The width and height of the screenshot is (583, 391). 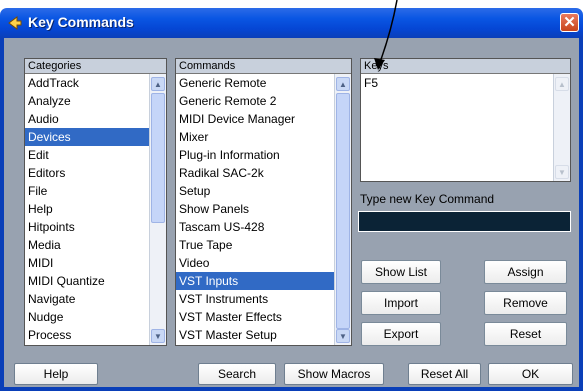 What do you see at coordinates (386, 35) in the screenshot?
I see `annotation-arrow` at bounding box center [386, 35].